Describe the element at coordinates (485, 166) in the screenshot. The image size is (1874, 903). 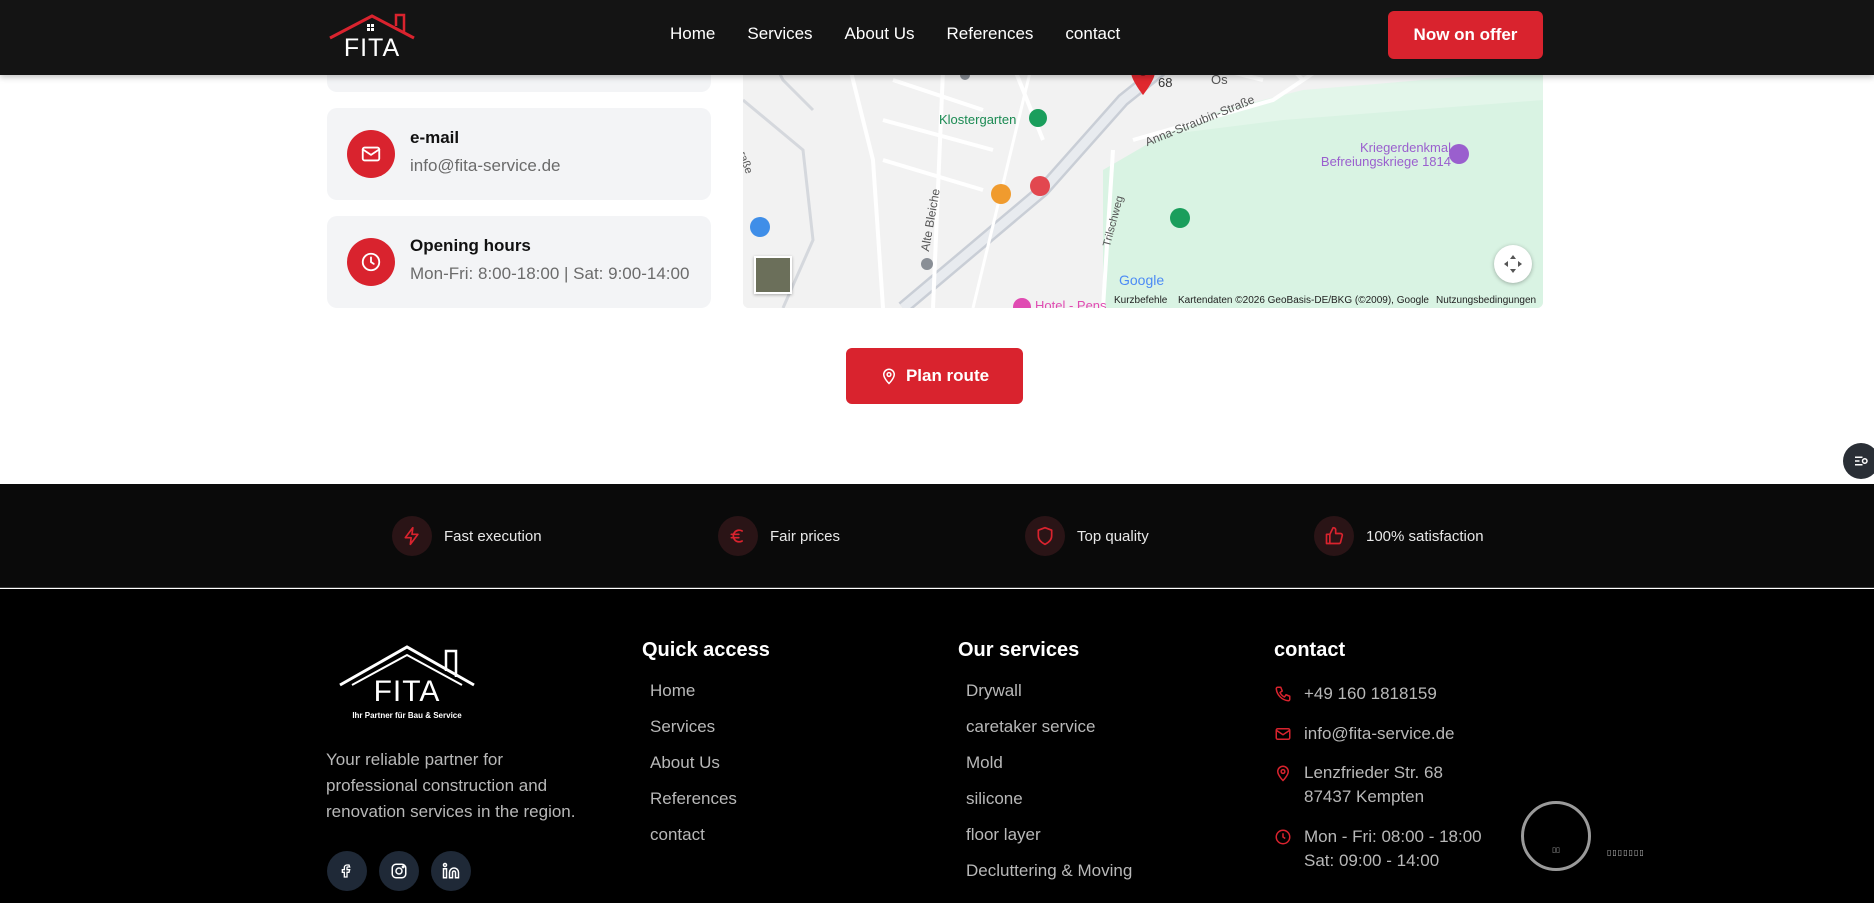
I see `email-card-value: info@fita-service.de` at that location.